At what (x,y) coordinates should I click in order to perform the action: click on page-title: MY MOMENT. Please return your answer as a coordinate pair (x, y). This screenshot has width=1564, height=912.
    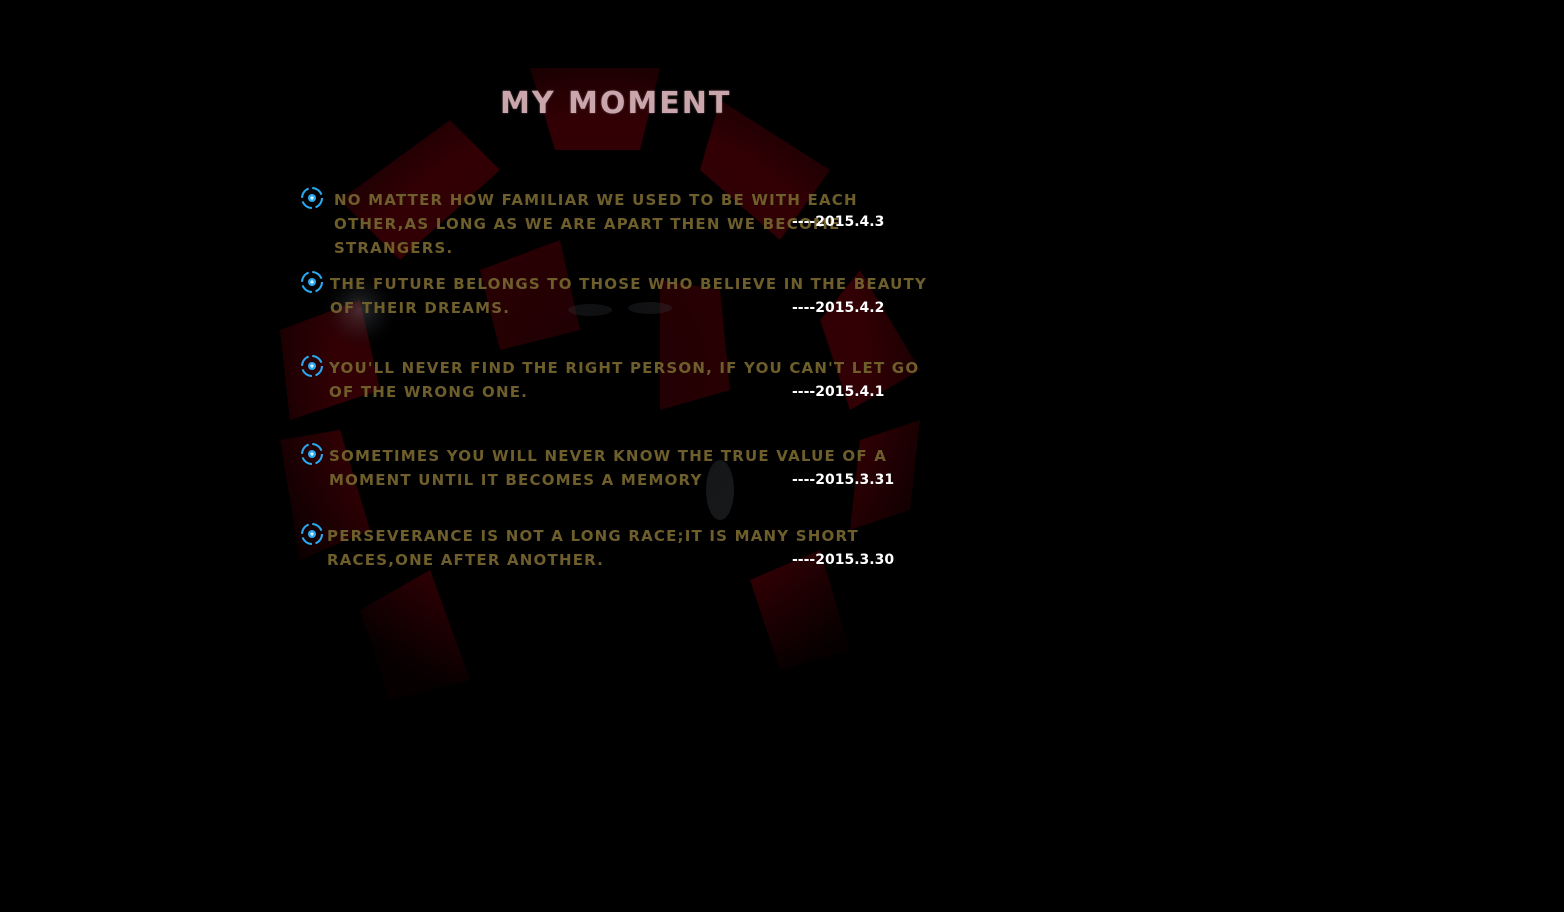
    Looking at the image, I should click on (616, 103).